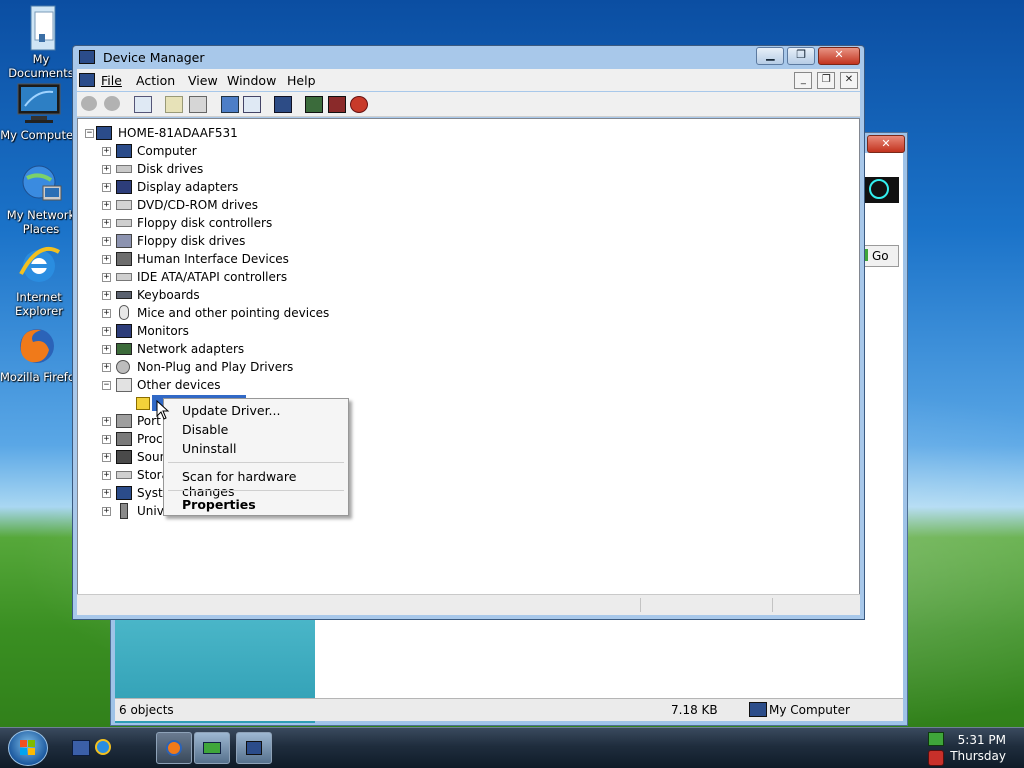 Image resolution: width=1024 pixels, height=768 pixels. I want to click on tree-item: + Human Interface Devices, so click(428, 260).